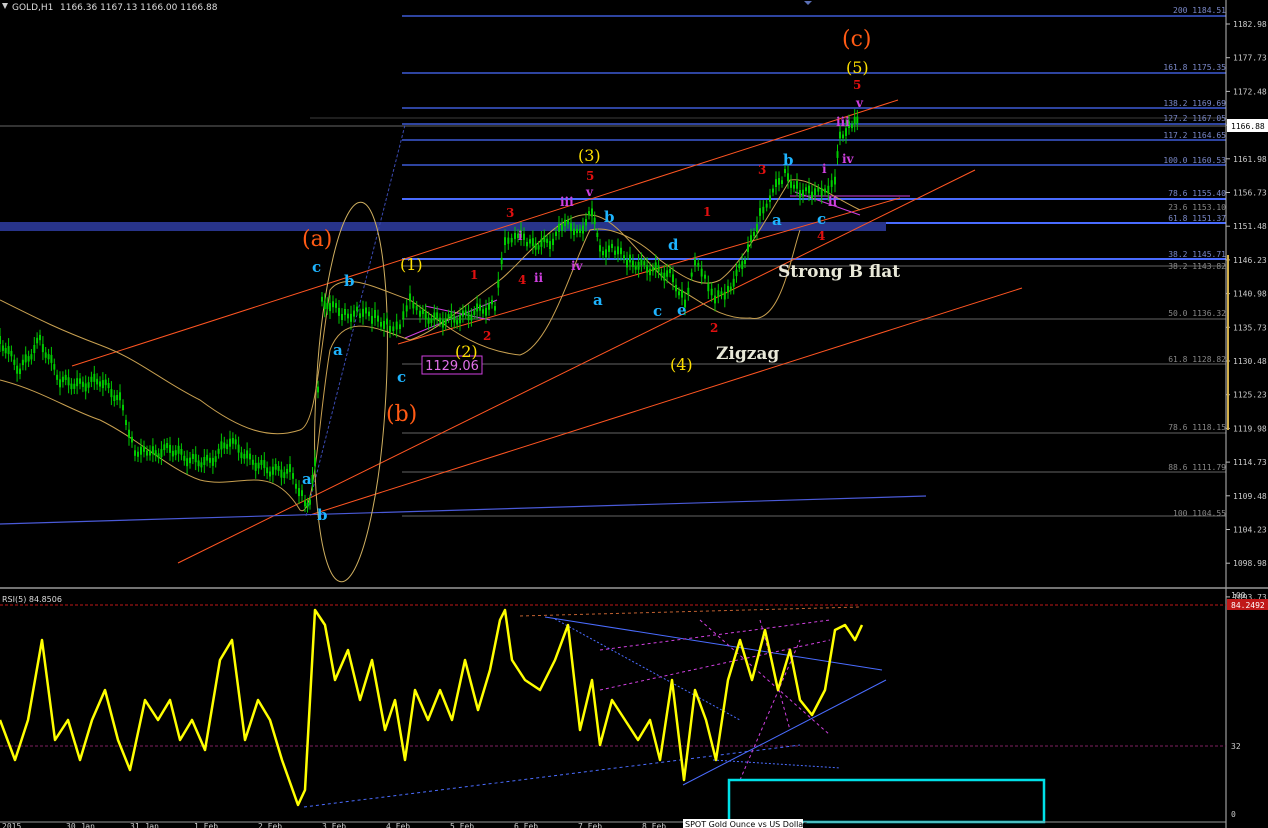  I want to click on time-tick: 2 Feb, so click(270, 825).